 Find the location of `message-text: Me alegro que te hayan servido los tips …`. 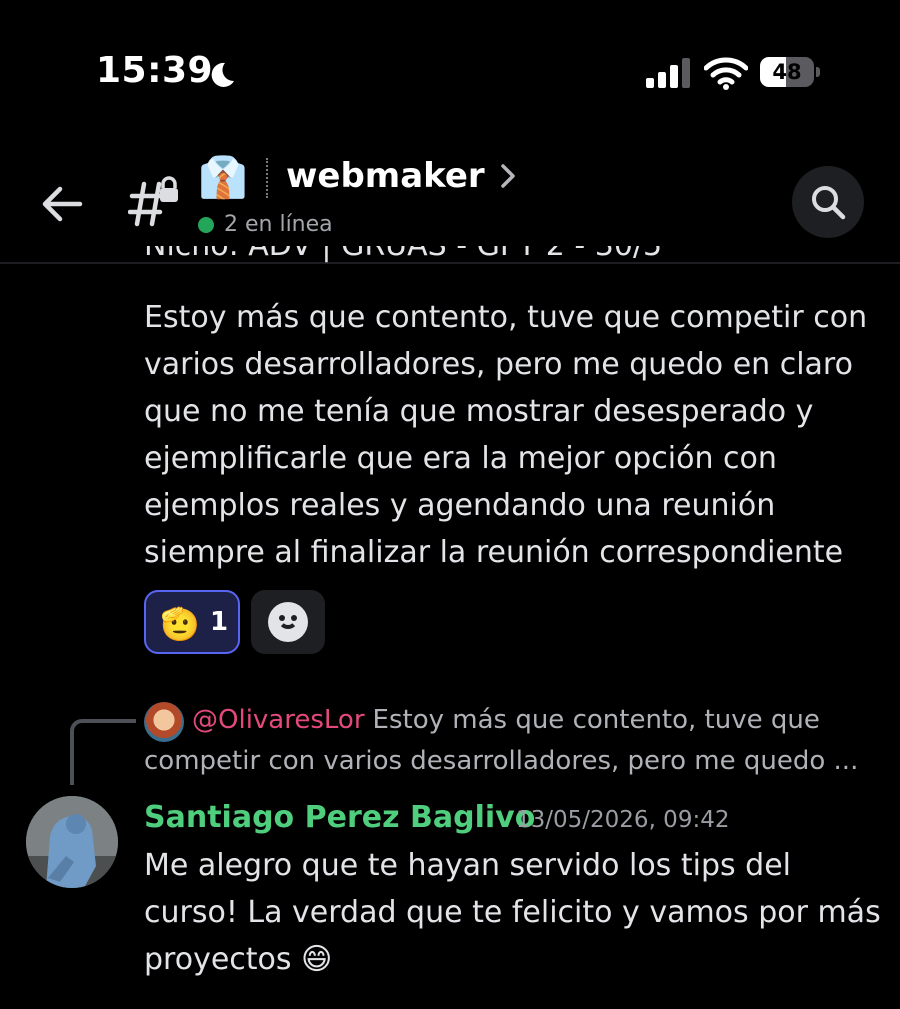

message-text: Me alegro que te hayan servido los tips … is located at coordinates (512, 912).